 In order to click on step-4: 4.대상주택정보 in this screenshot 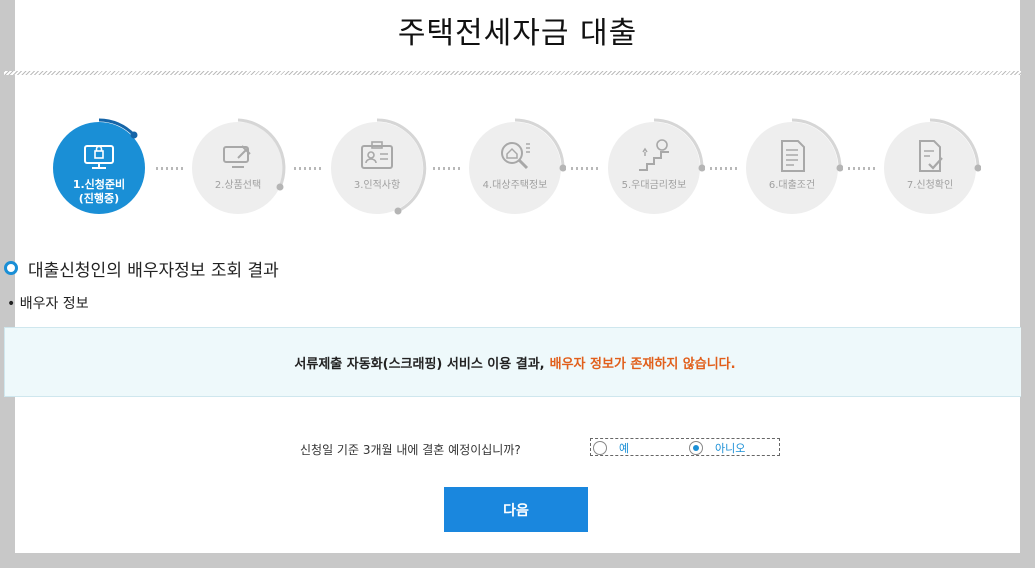, I will do `click(517, 166)`.